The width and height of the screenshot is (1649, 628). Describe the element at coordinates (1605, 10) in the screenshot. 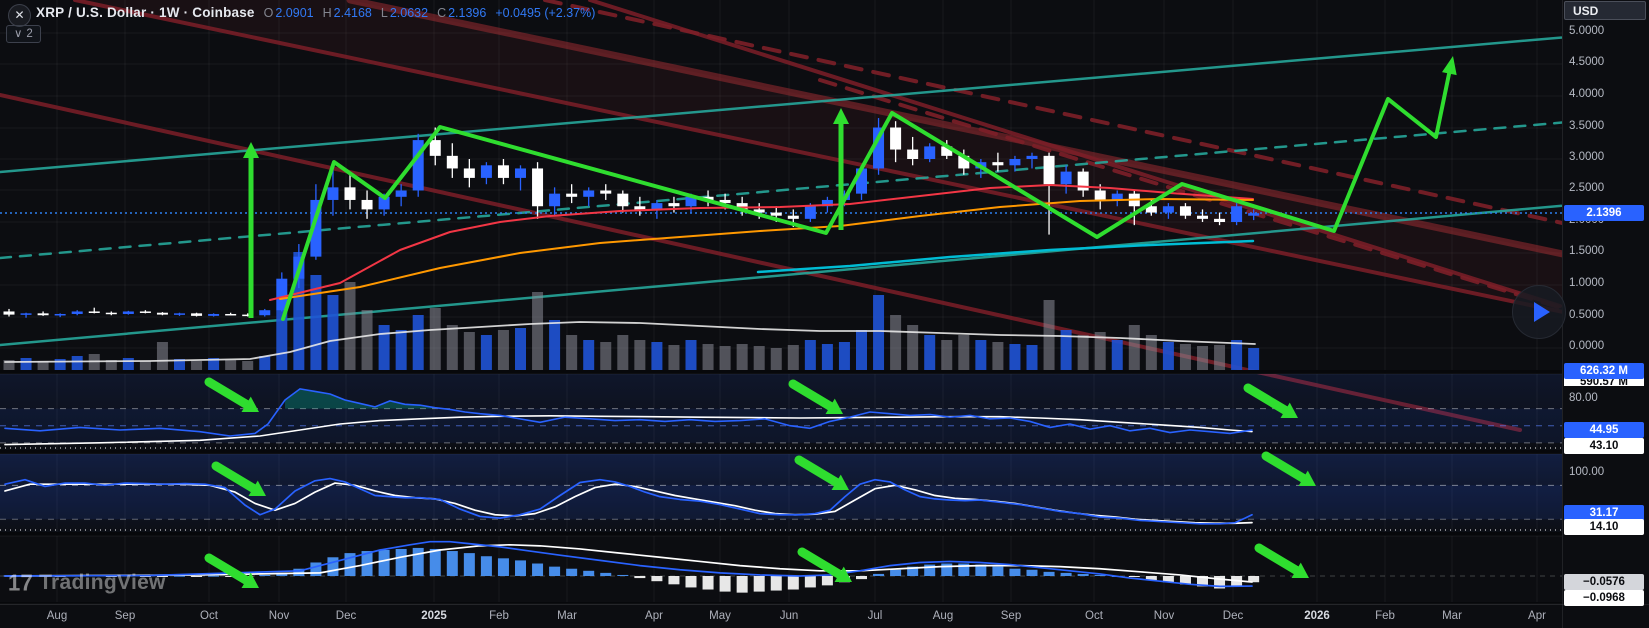

I see `currency-selector: USD` at that location.